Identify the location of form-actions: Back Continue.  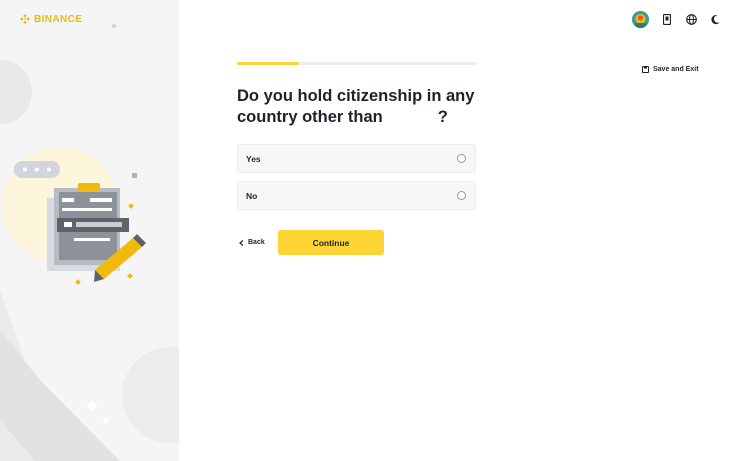
(356, 242).